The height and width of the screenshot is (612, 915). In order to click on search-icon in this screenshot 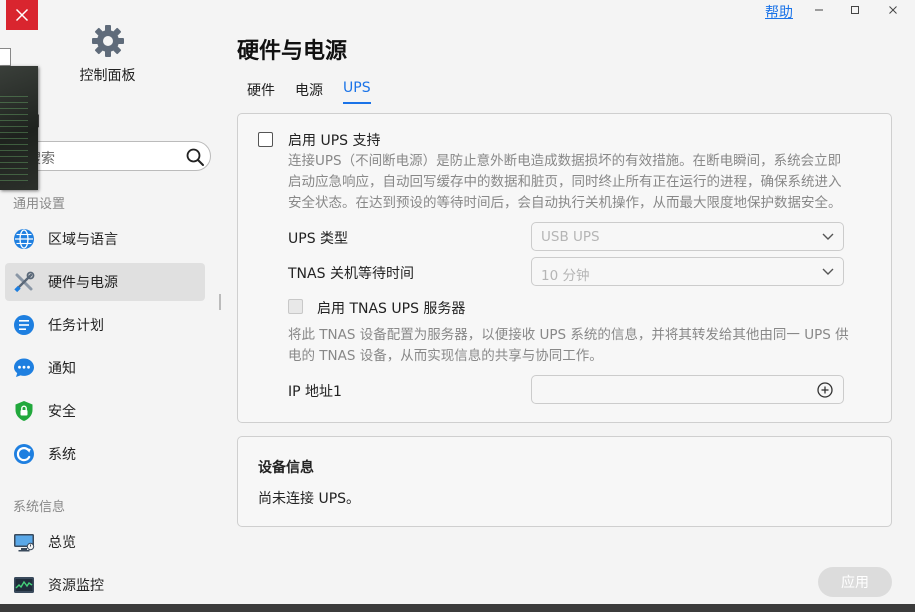, I will do `click(195, 157)`.